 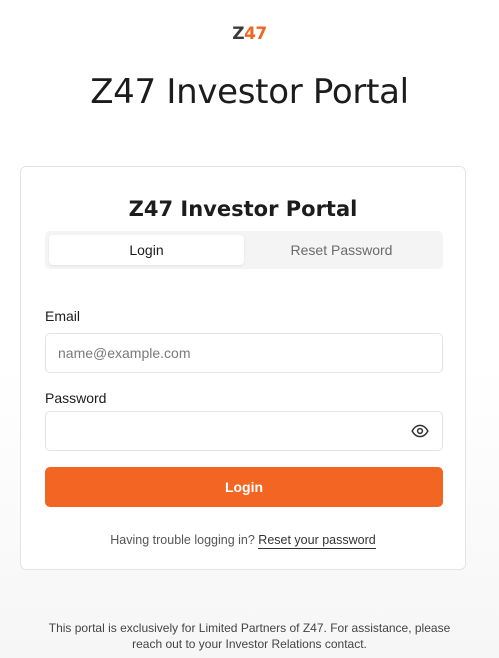 I want to click on login-help-prefix: Having trouble logging in?, so click(x=182, y=540).